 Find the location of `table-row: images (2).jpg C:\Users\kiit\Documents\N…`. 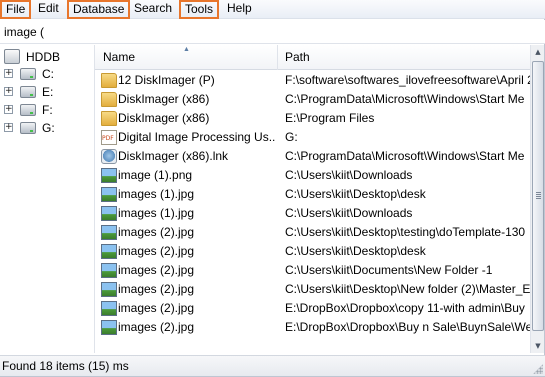

table-row: images (2).jpg C:\Users\kiit\Documents\N… is located at coordinates (312, 270).